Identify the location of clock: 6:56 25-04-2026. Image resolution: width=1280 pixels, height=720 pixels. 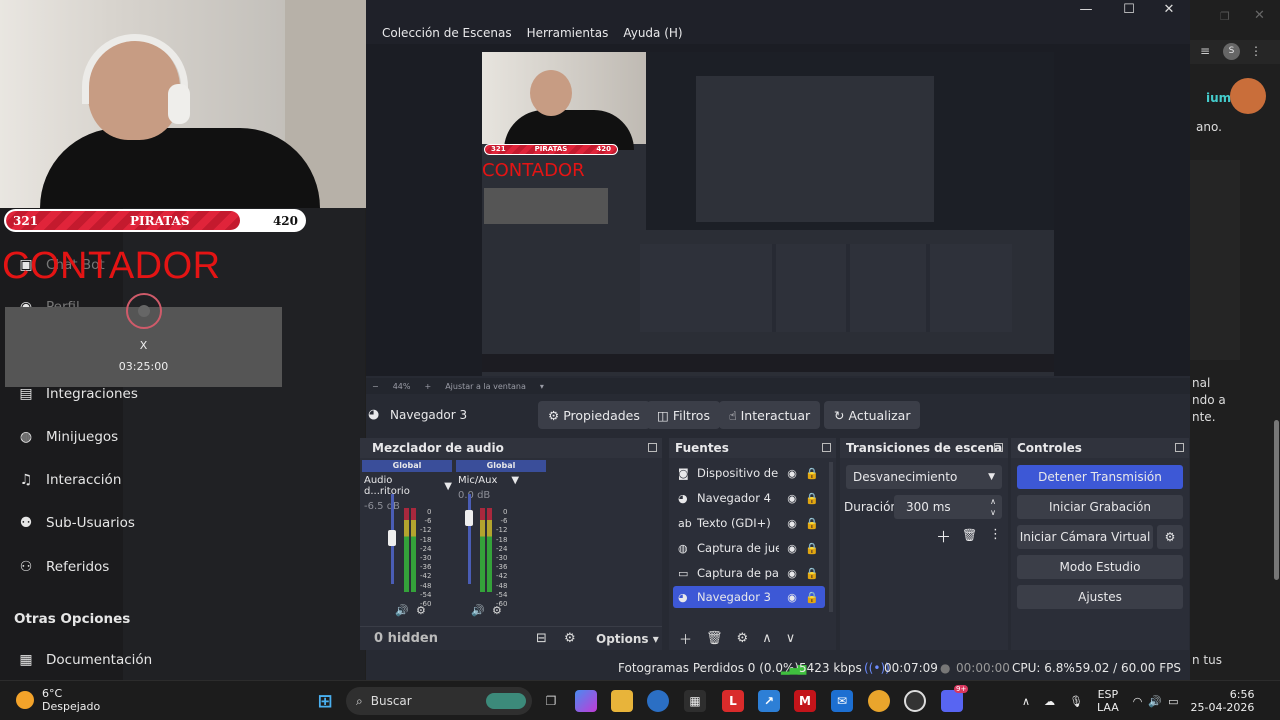
(1223, 701).